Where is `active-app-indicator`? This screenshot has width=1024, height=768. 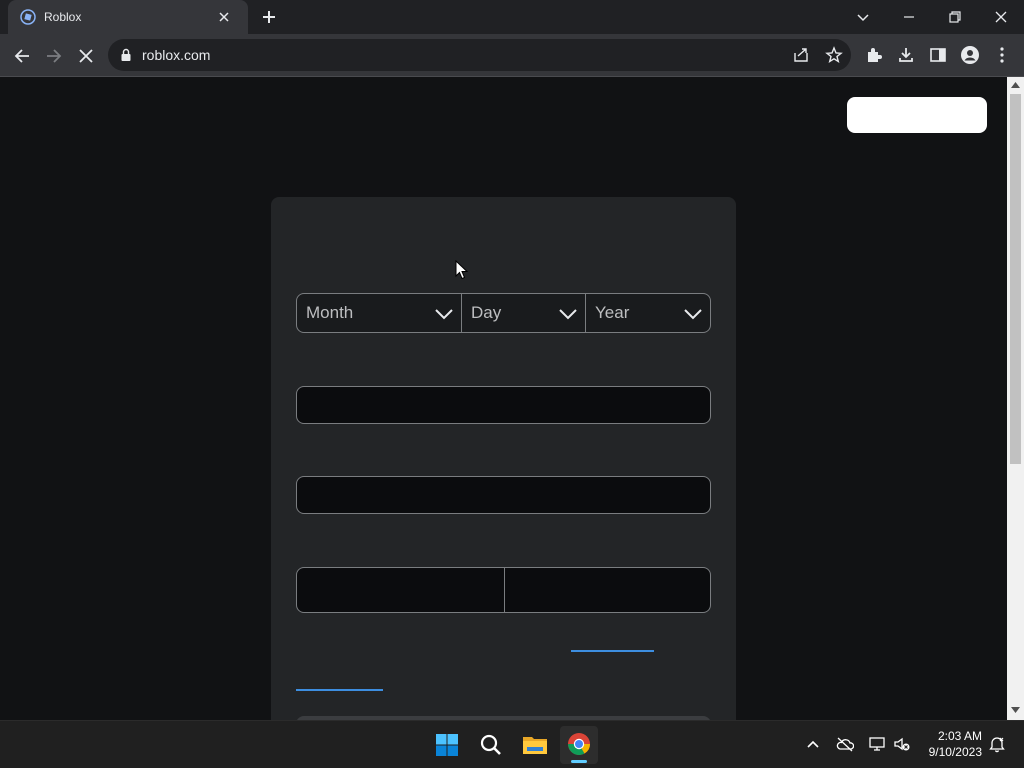
active-app-indicator is located at coordinates (579, 761).